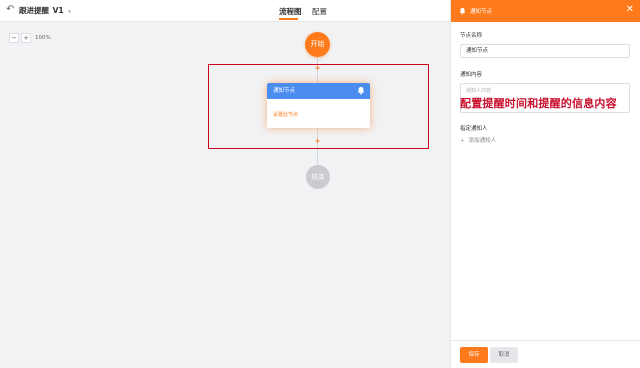 Image resolution: width=640 pixels, height=368 pixels. What do you see at coordinates (43, 38) in the screenshot?
I see `zoom-level: 100%` at bounding box center [43, 38].